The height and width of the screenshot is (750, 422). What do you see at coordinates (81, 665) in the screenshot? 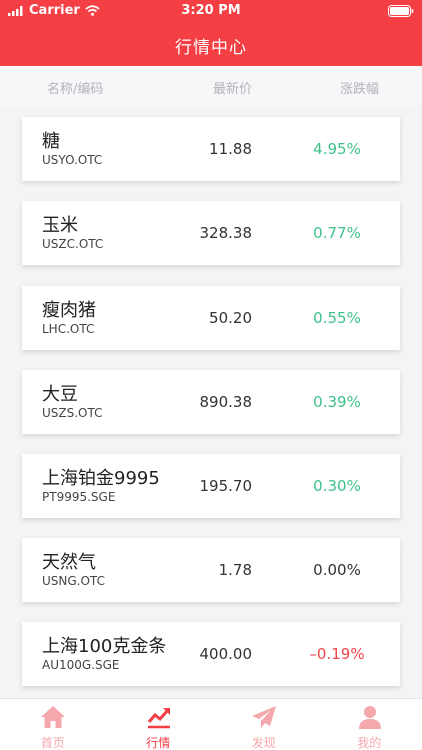
I see `quote-code: AU100G.SGE` at bounding box center [81, 665].